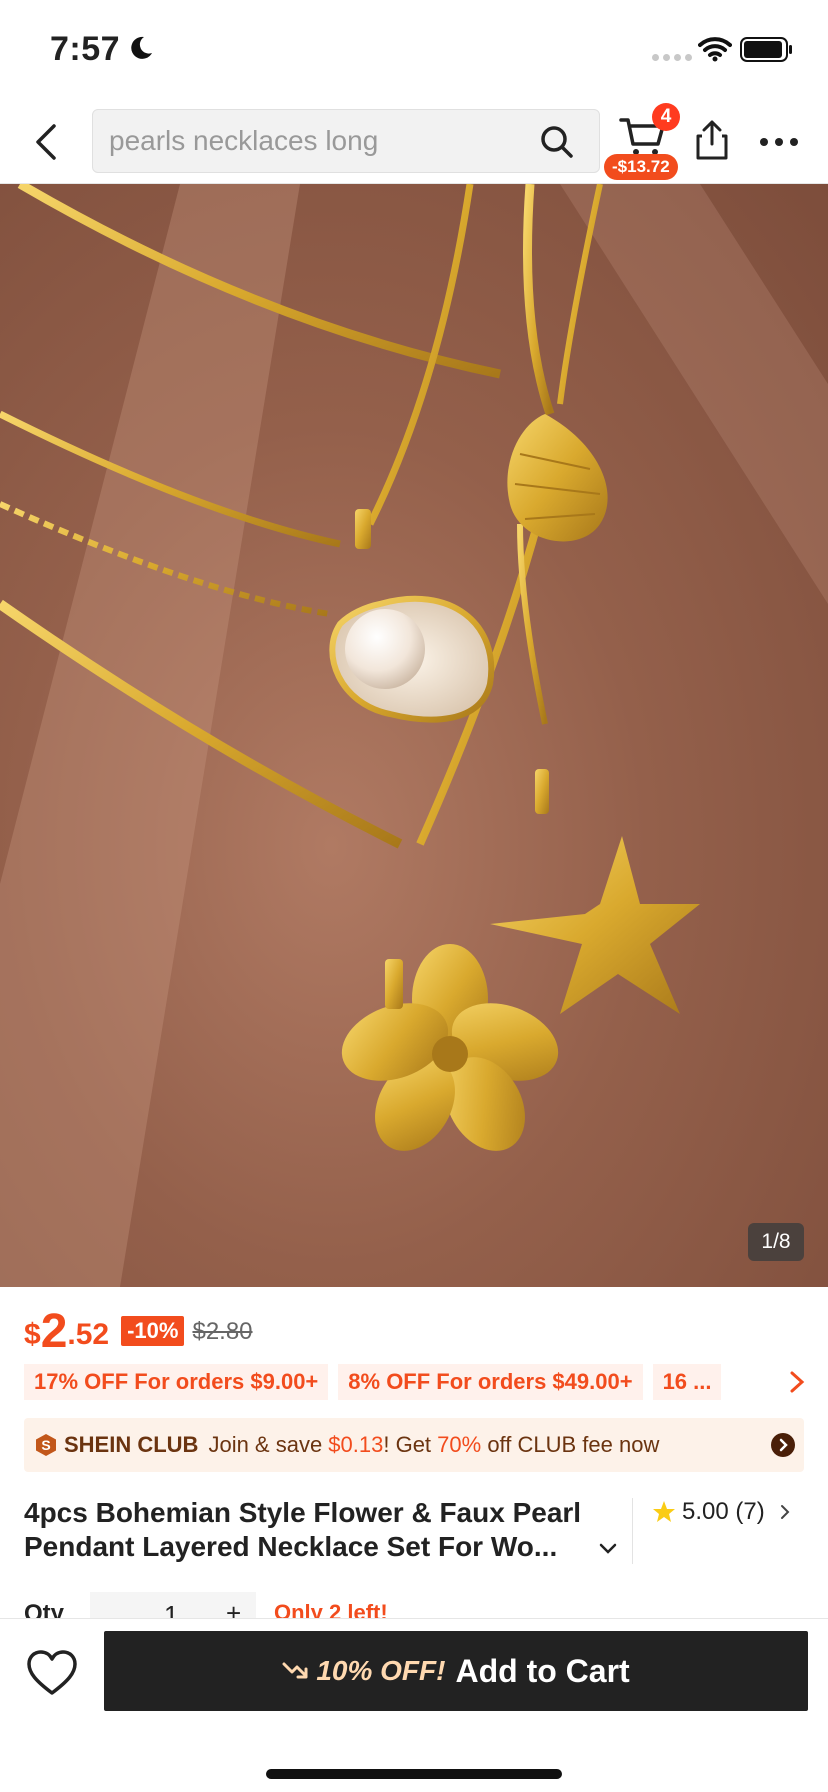 This screenshot has height=1792, width=828. I want to click on top-nav: 4 -$13.72, so click(414, 142).